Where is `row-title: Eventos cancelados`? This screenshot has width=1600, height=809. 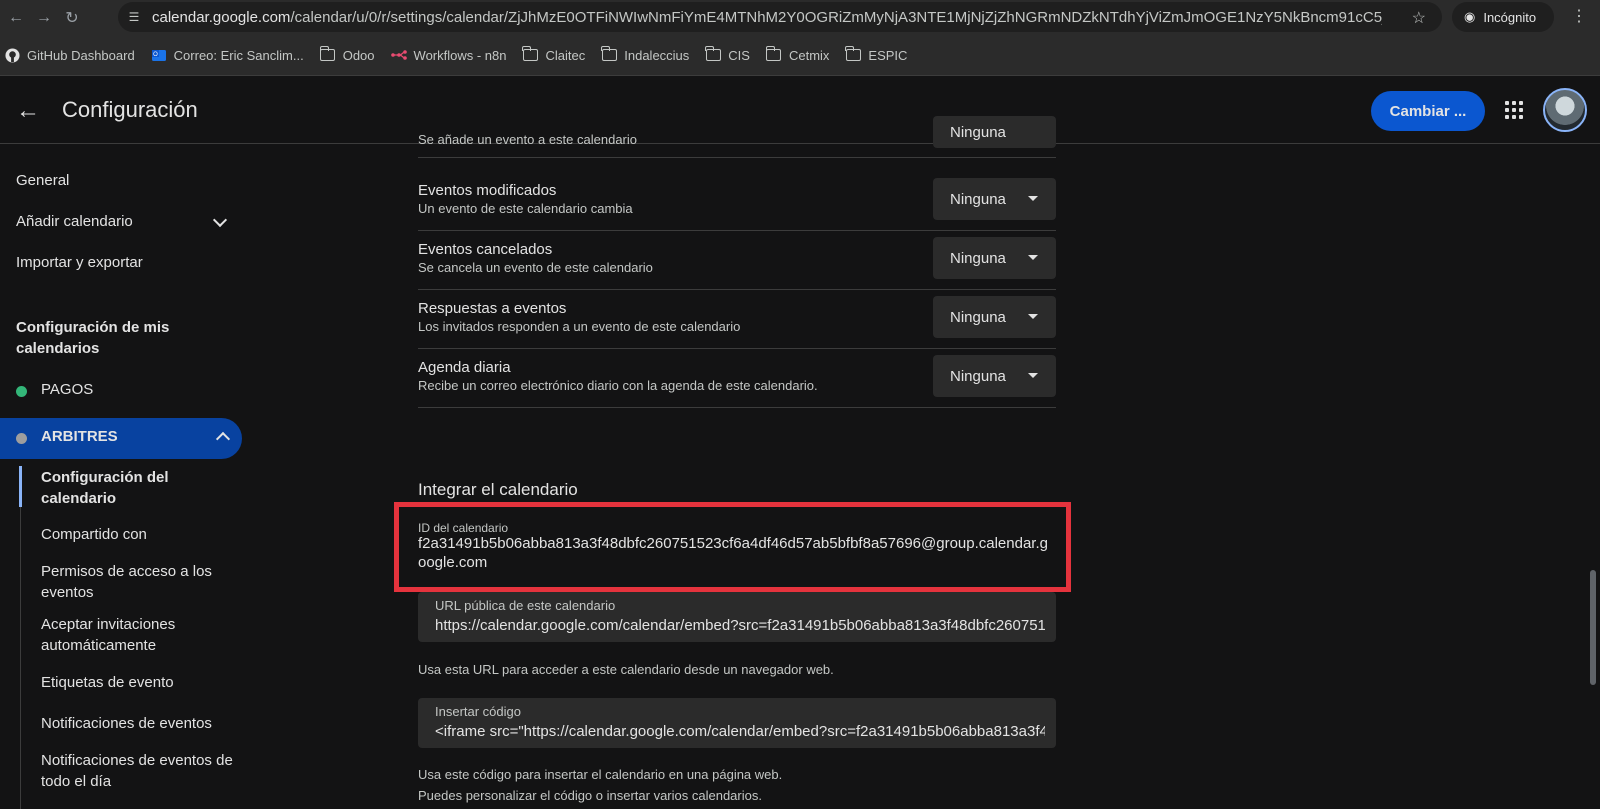
row-title: Eventos cancelados is located at coordinates (485, 249).